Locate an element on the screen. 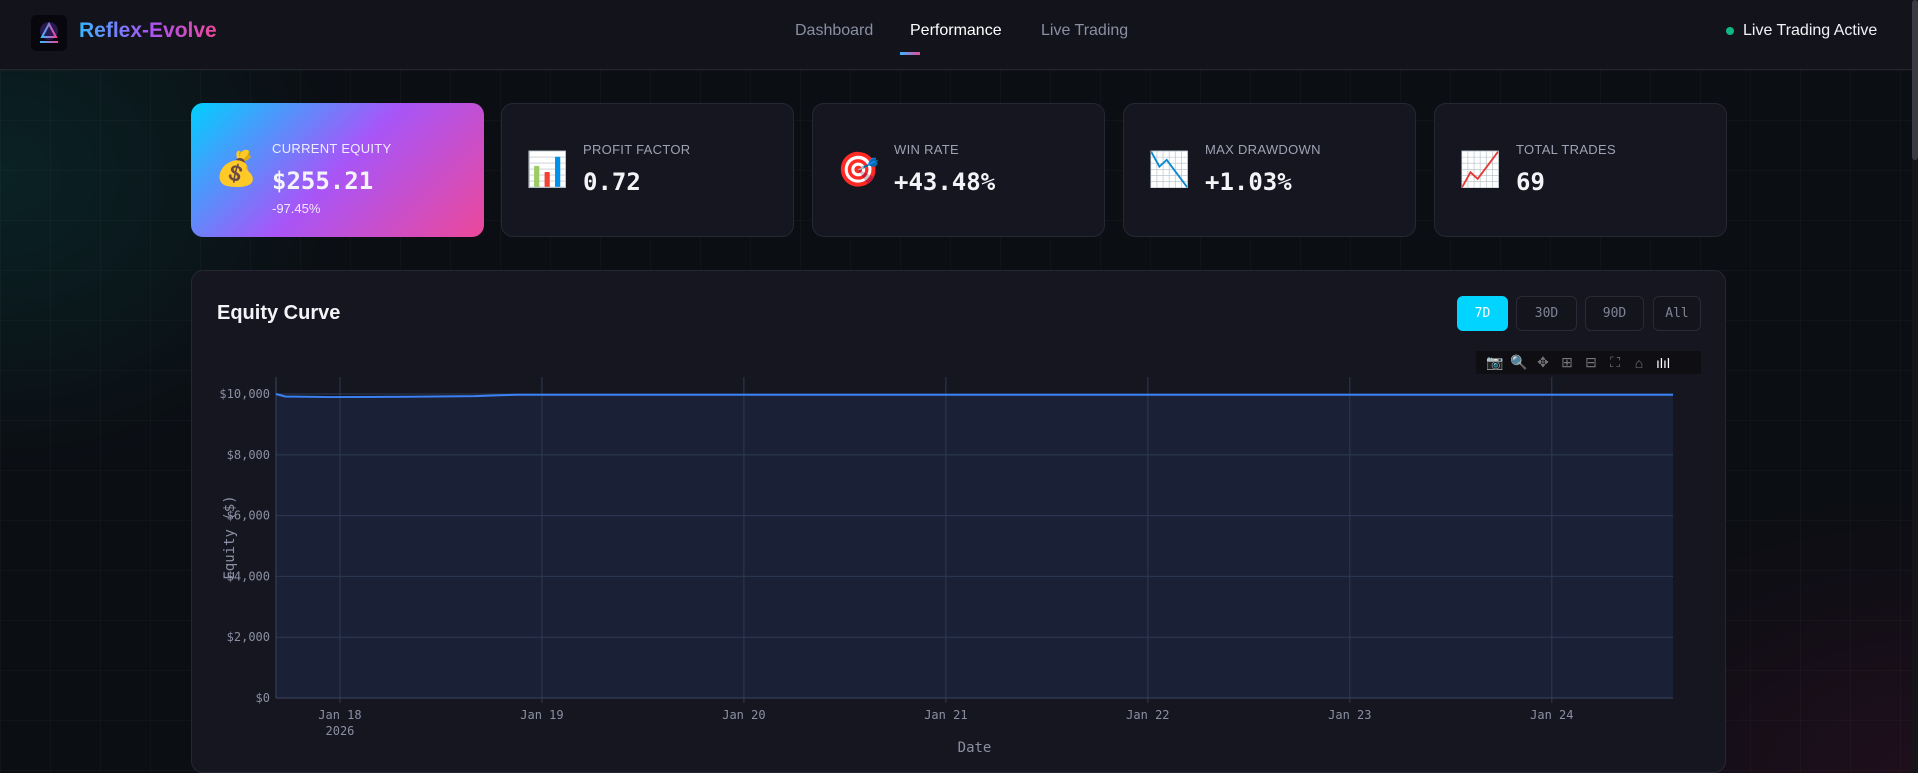 Image resolution: width=1918 pixels, height=773 pixels. card-value: +43.48% is located at coordinates (945, 182).